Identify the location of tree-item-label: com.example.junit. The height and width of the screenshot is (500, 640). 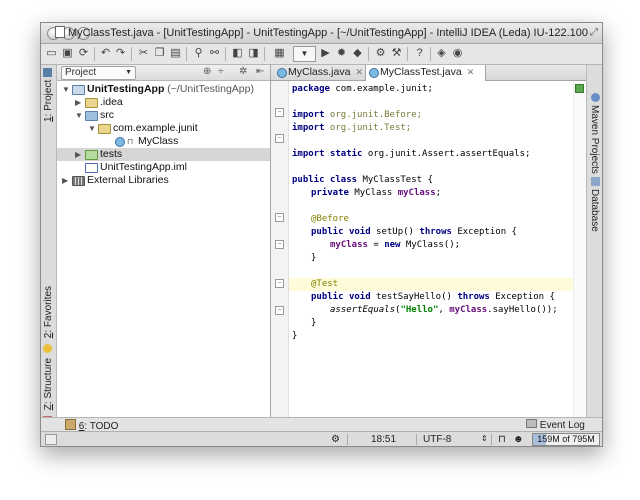
(155, 128).